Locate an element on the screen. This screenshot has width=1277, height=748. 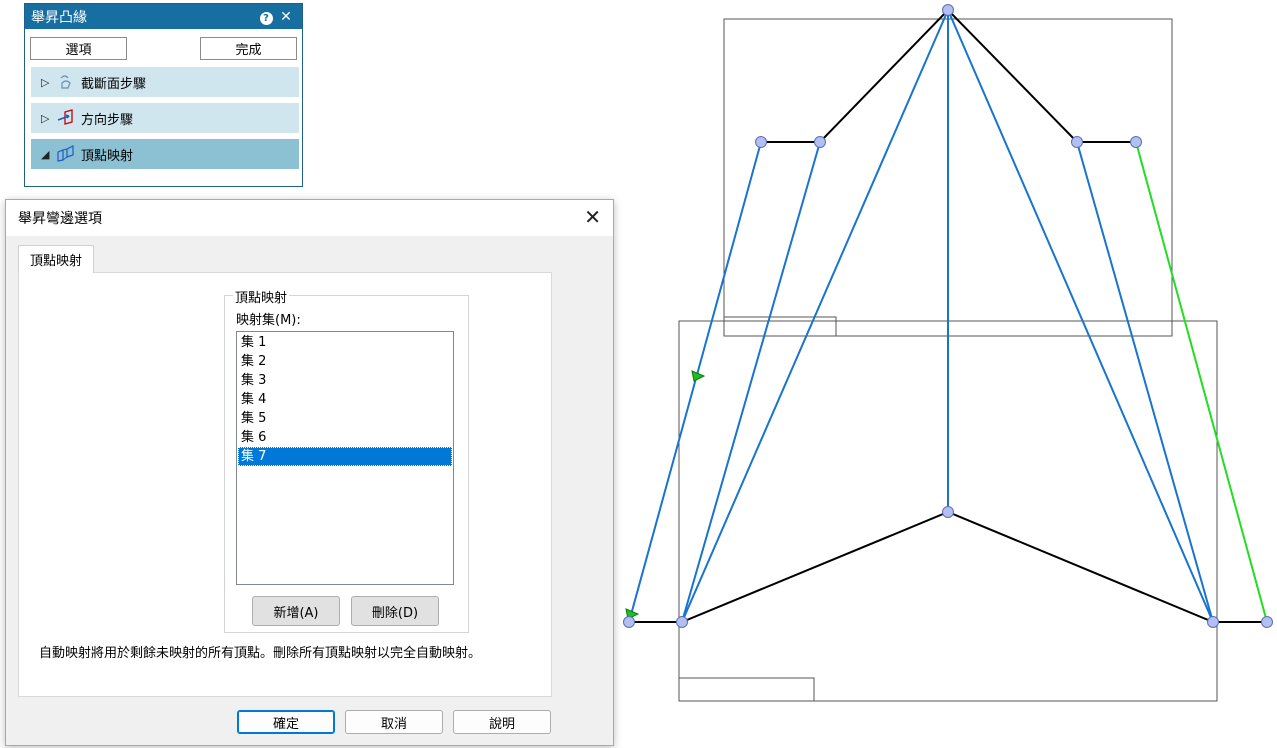
step-vertex-mapping: ◢ 頂點映射 is located at coordinates (165, 154).